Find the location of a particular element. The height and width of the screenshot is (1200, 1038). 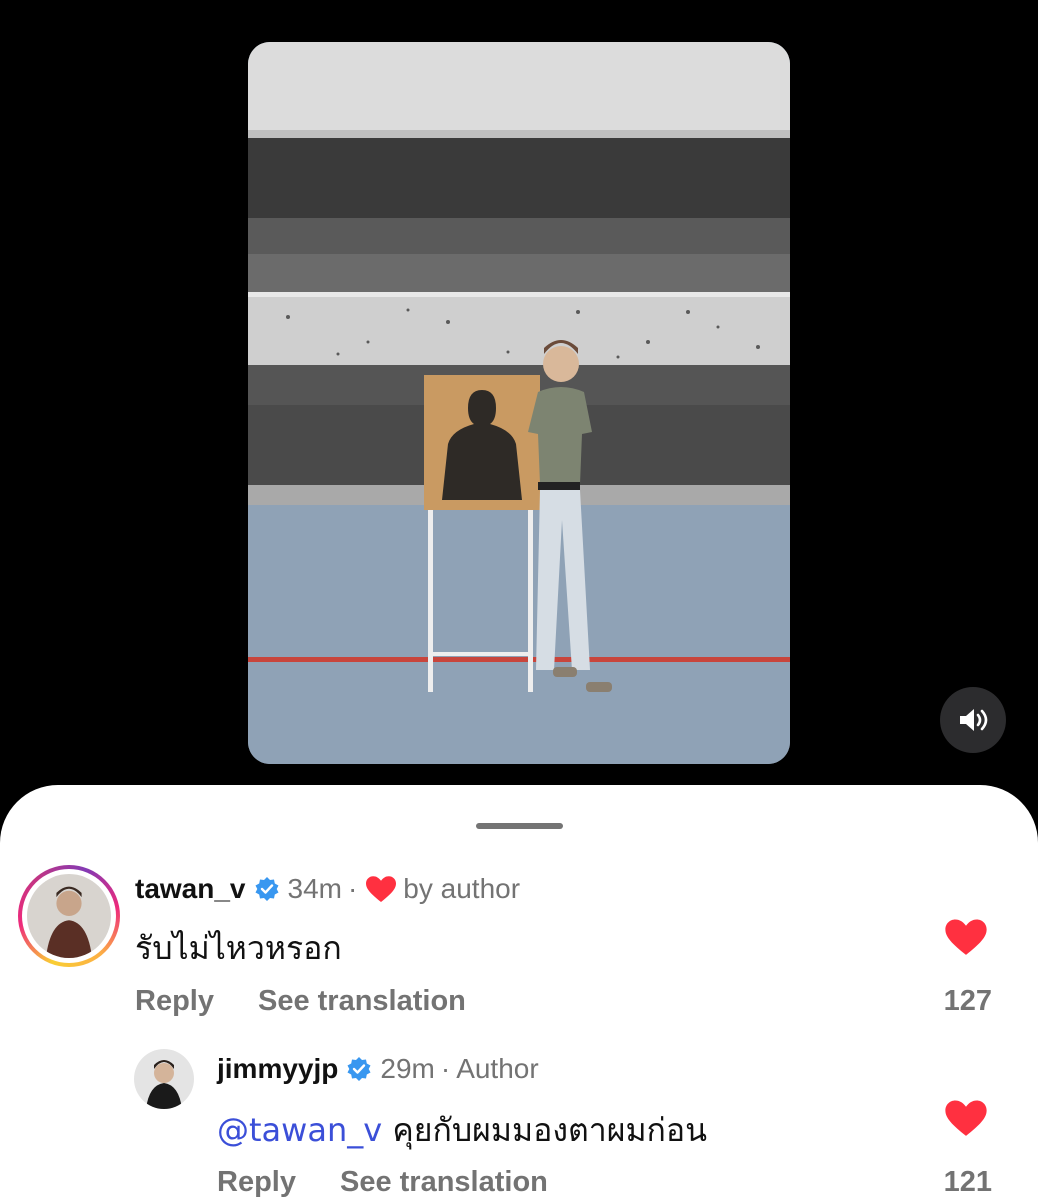

comment-text: @tawan_v คุยกับผมมองตาผมก่อน is located at coordinates (462, 1130).